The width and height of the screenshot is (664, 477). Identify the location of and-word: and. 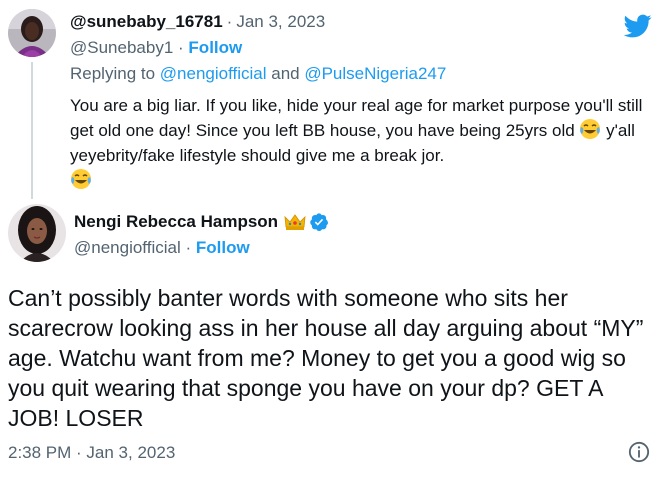
(285, 73).